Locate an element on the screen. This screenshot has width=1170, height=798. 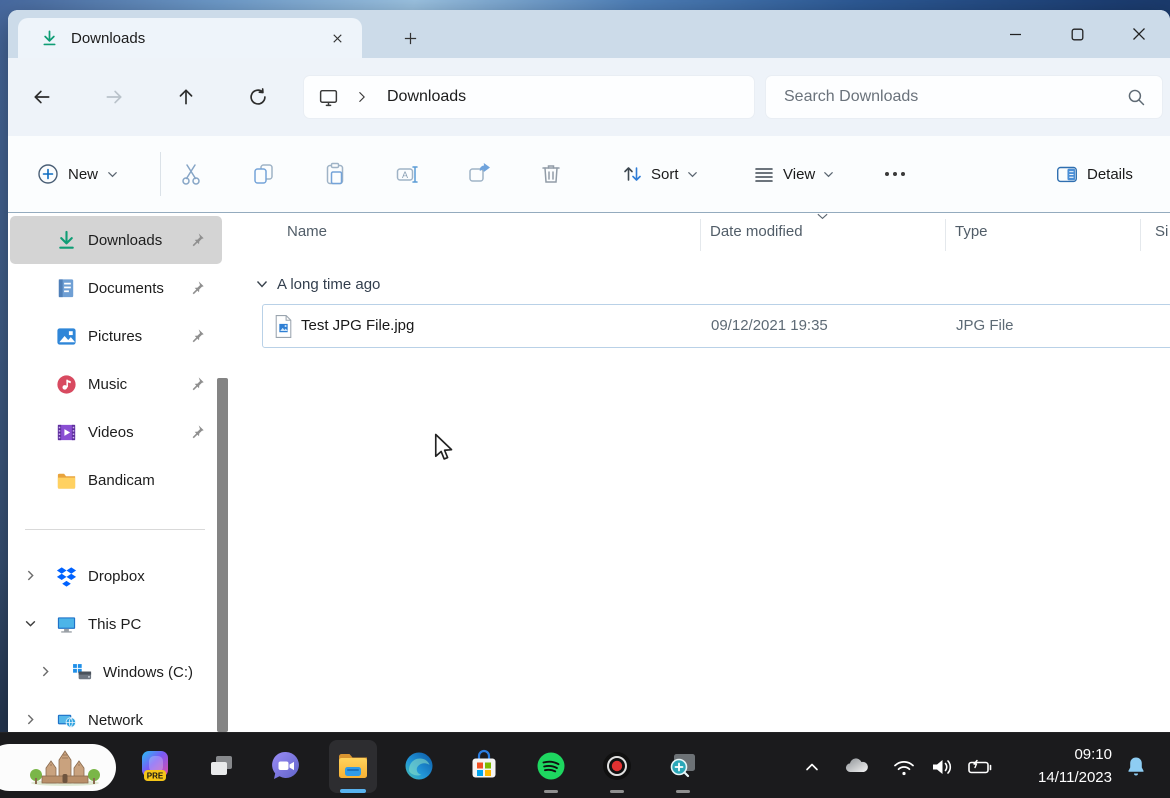
sidebar-item-windows-c: Windows (C:) is located at coordinates (116, 672).